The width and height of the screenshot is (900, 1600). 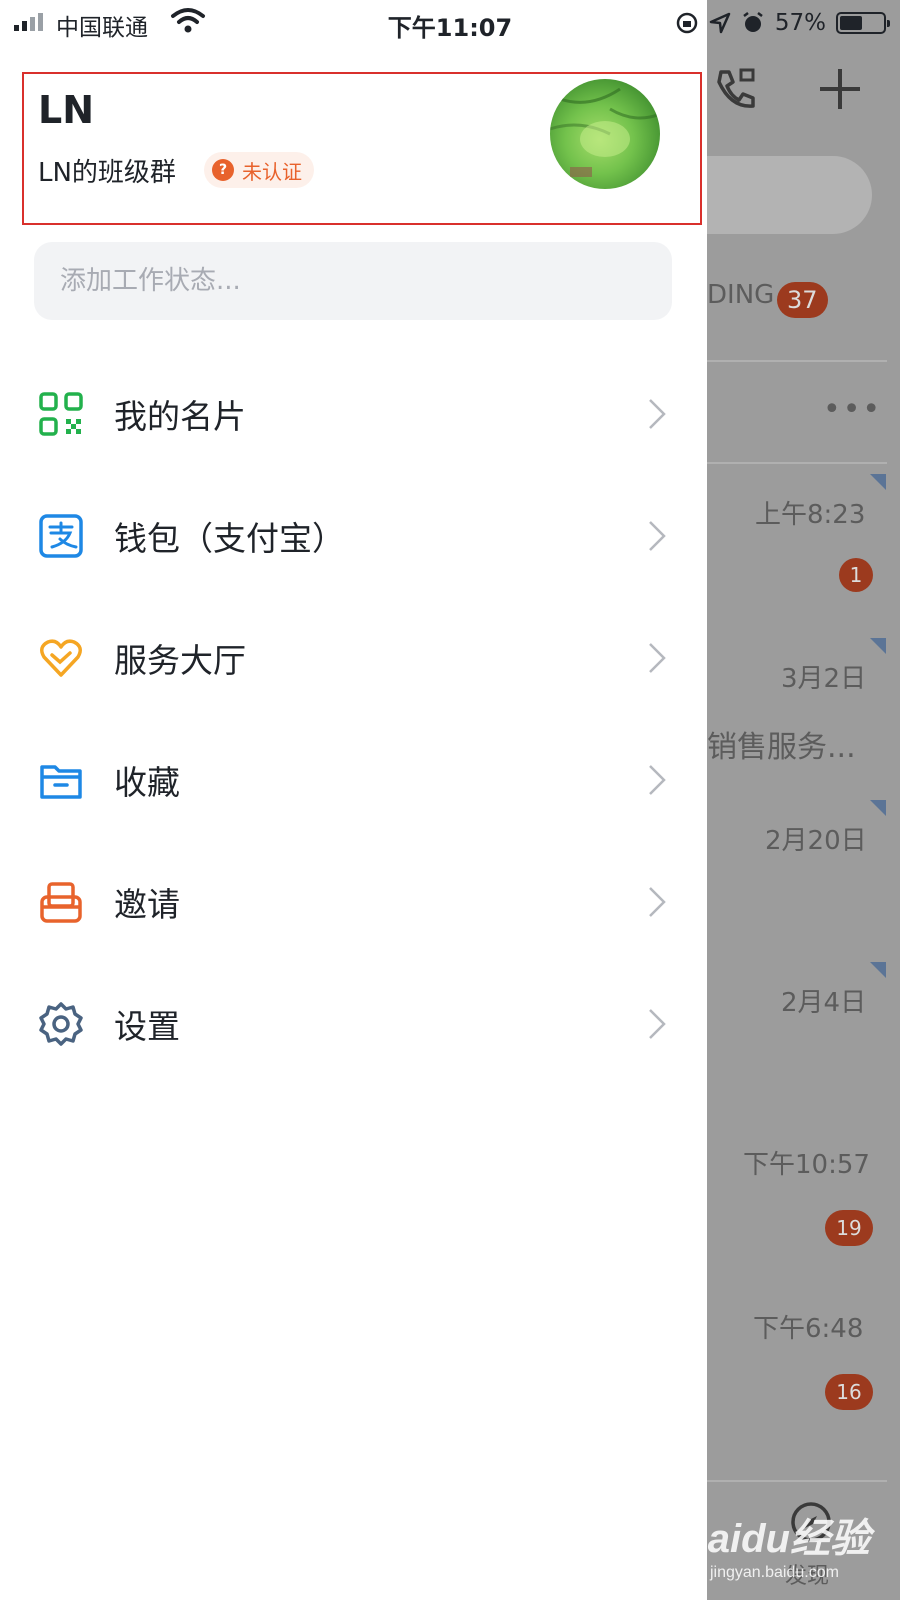 I want to click on status-right: 57%, so click(x=782, y=23).